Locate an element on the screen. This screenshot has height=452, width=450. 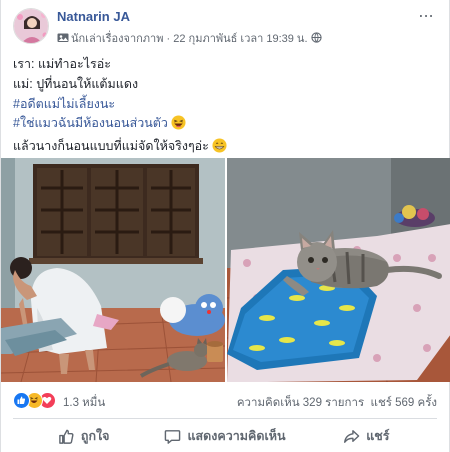
like-button: ถูกใจ is located at coordinates (83, 436).